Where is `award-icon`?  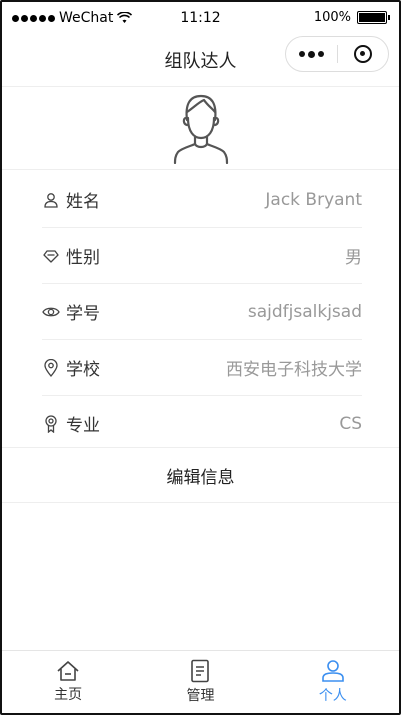 award-icon is located at coordinates (51, 423).